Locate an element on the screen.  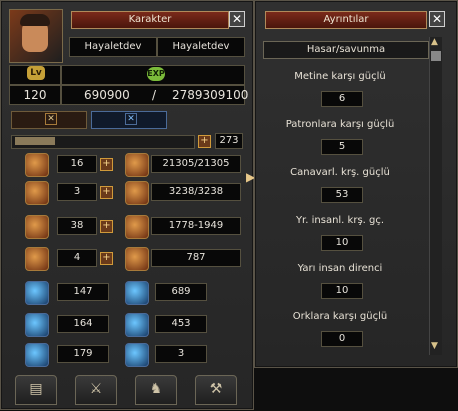
move-speed-icon is located at coordinates (37, 355).